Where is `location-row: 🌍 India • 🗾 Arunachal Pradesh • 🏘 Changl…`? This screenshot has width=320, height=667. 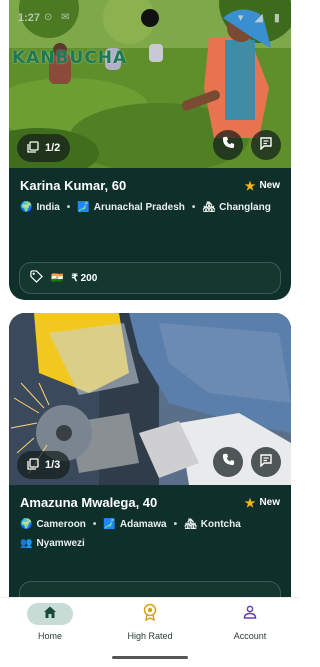
location-row: 🌍 India • 🗾 Arunachal Pradesh • 🏘 Changl… is located at coordinates (150, 207).